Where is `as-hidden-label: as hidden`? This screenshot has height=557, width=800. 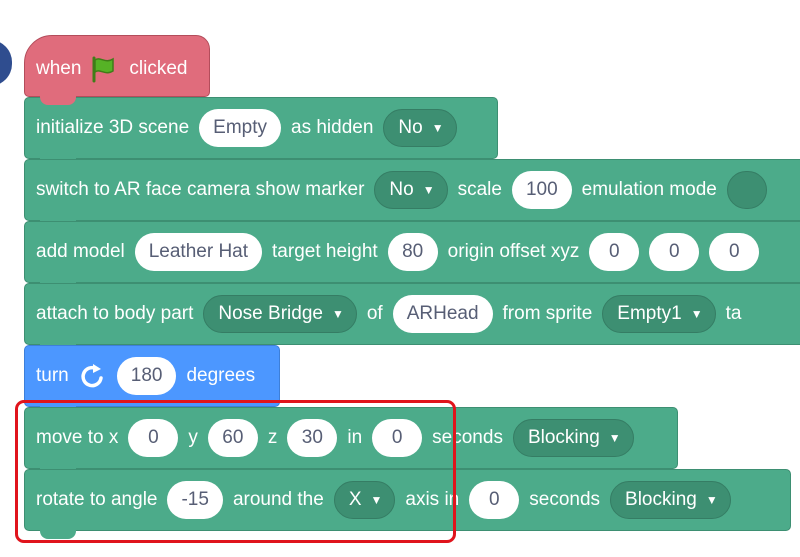
as-hidden-label: as hidden is located at coordinates (332, 127).